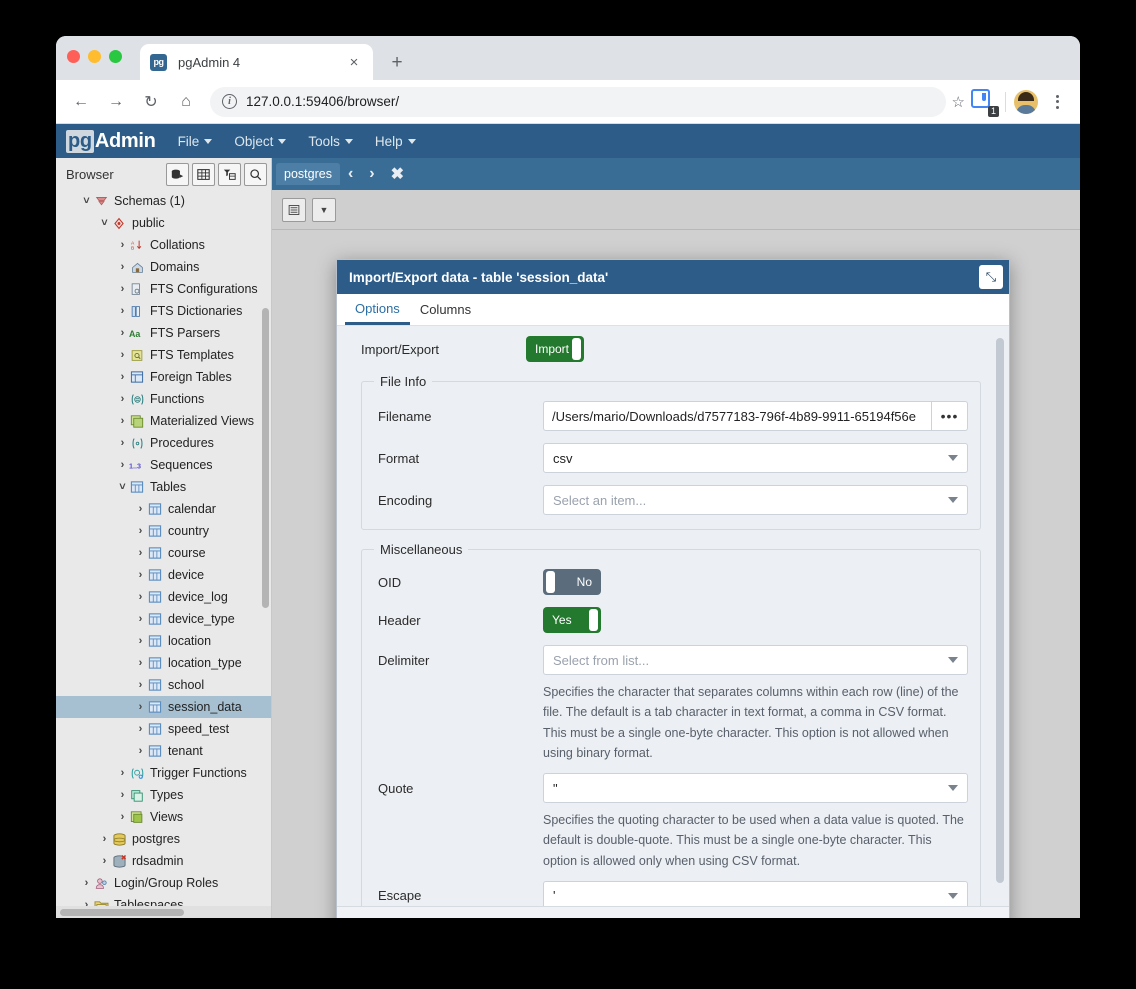  What do you see at coordinates (755, 458) in the screenshot?
I see `format-select: csv` at bounding box center [755, 458].